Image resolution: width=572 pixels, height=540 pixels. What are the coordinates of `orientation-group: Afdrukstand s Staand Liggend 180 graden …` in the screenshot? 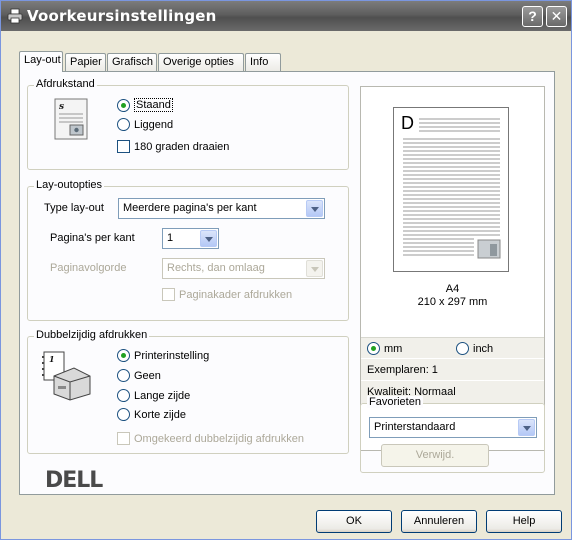 It's located at (188, 124).